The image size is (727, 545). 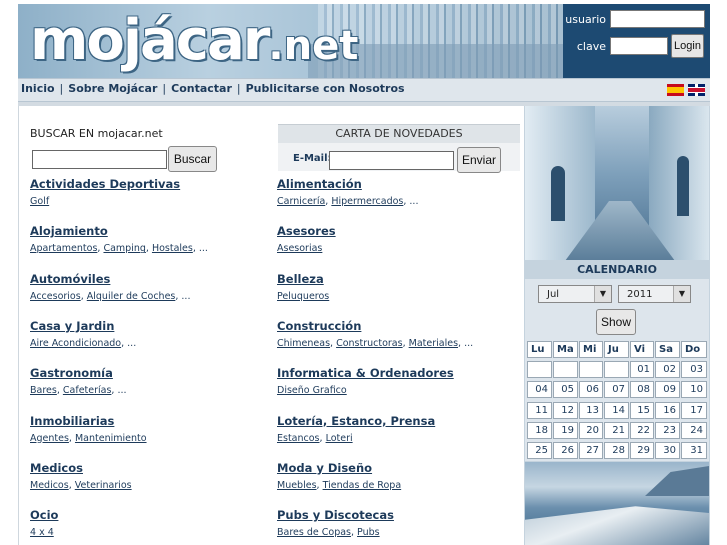 I want to click on subcategory-link-apartamentos: Apartamentos, so click(x=63, y=248).